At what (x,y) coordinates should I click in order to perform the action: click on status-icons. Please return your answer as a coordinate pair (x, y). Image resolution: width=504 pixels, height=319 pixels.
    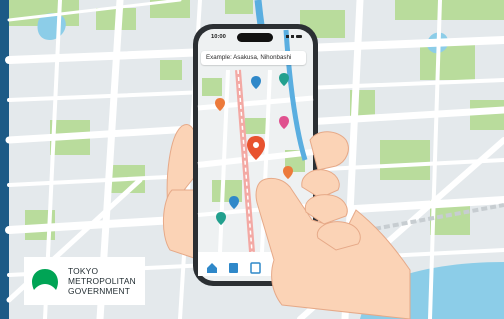
    Looking at the image, I should click on (294, 36).